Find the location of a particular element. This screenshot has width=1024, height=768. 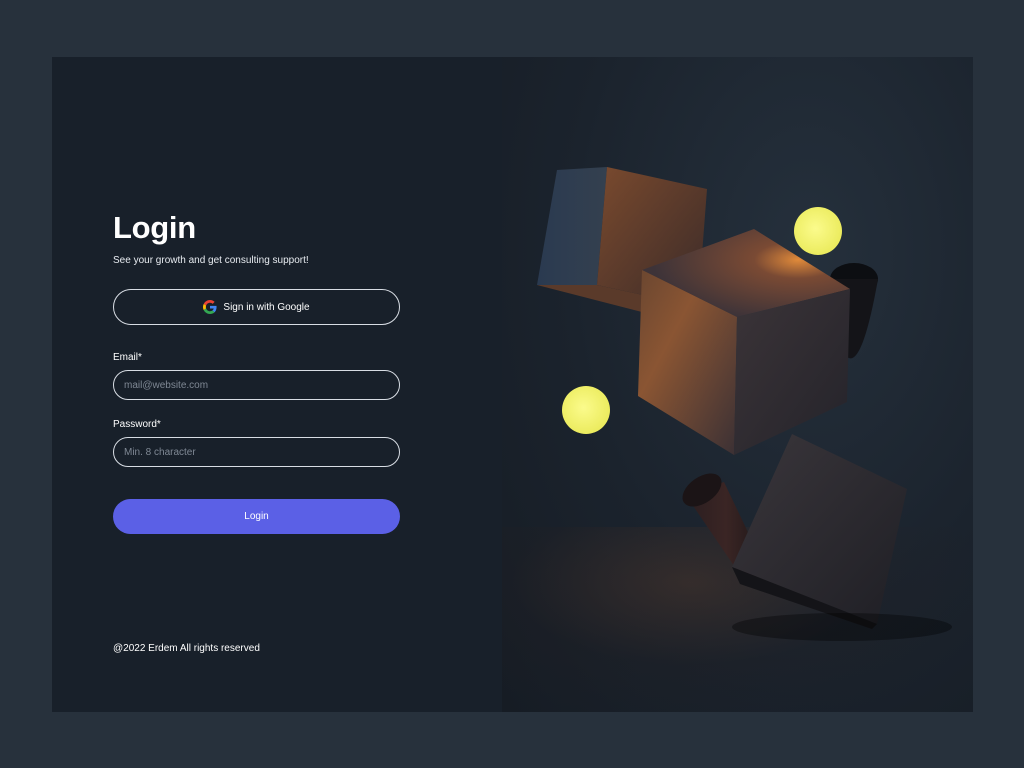

password-field-wrapper is located at coordinates (256, 452).